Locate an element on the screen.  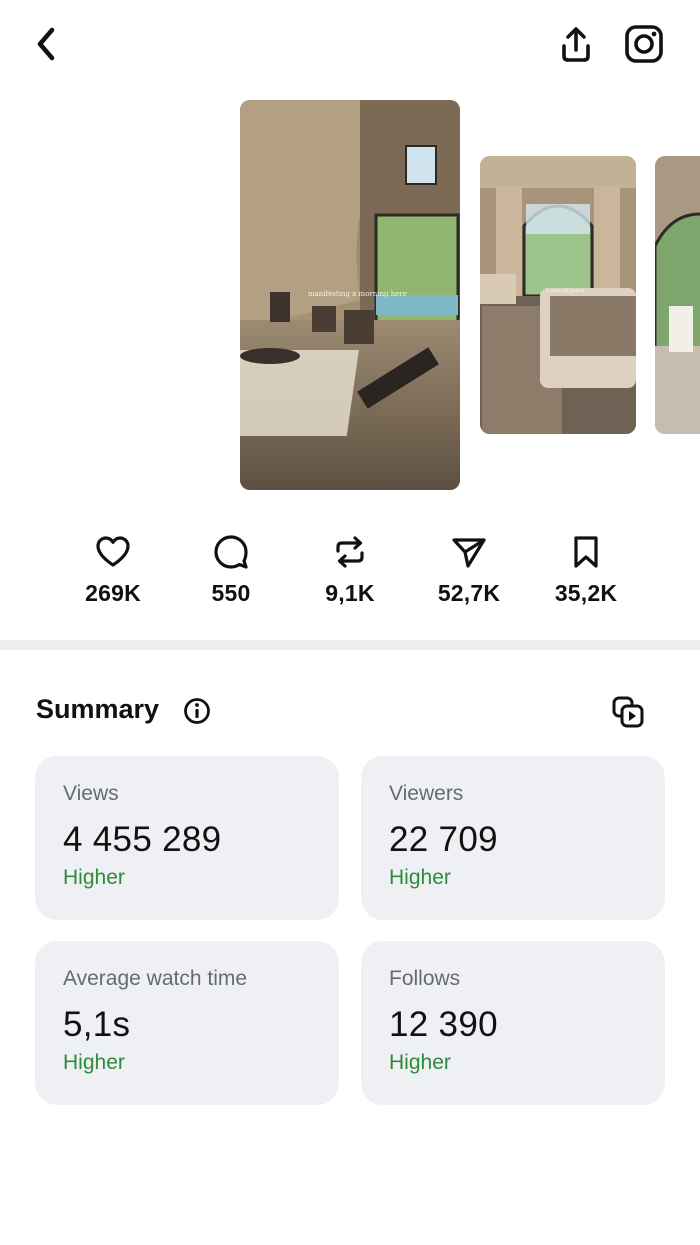
summary-card-views: Views 4 455 289 Higher is located at coordinates (187, 838).